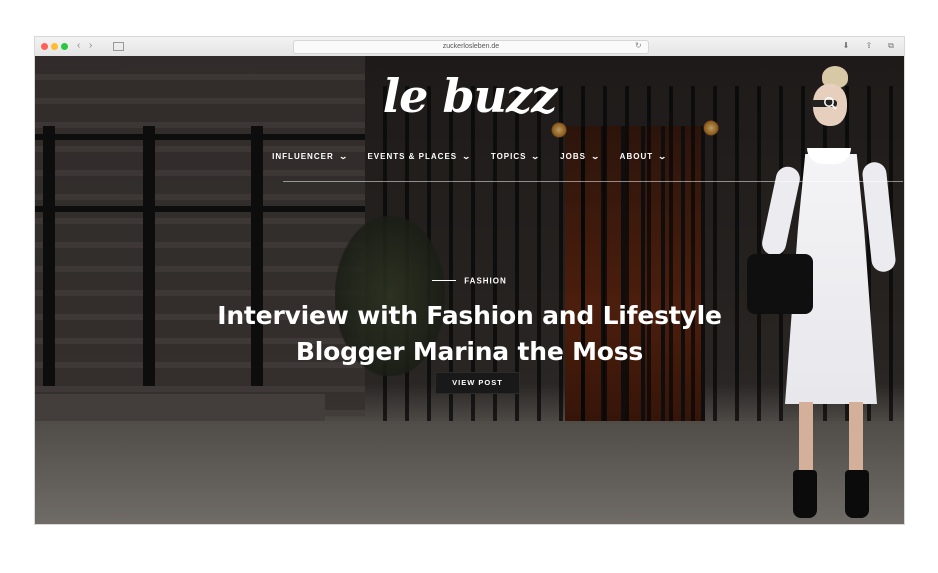  What do you see at coordinates (477, 383) in the screenshot?
I see `view-post-button: VIEW POST` at bounding box center [477, 383].